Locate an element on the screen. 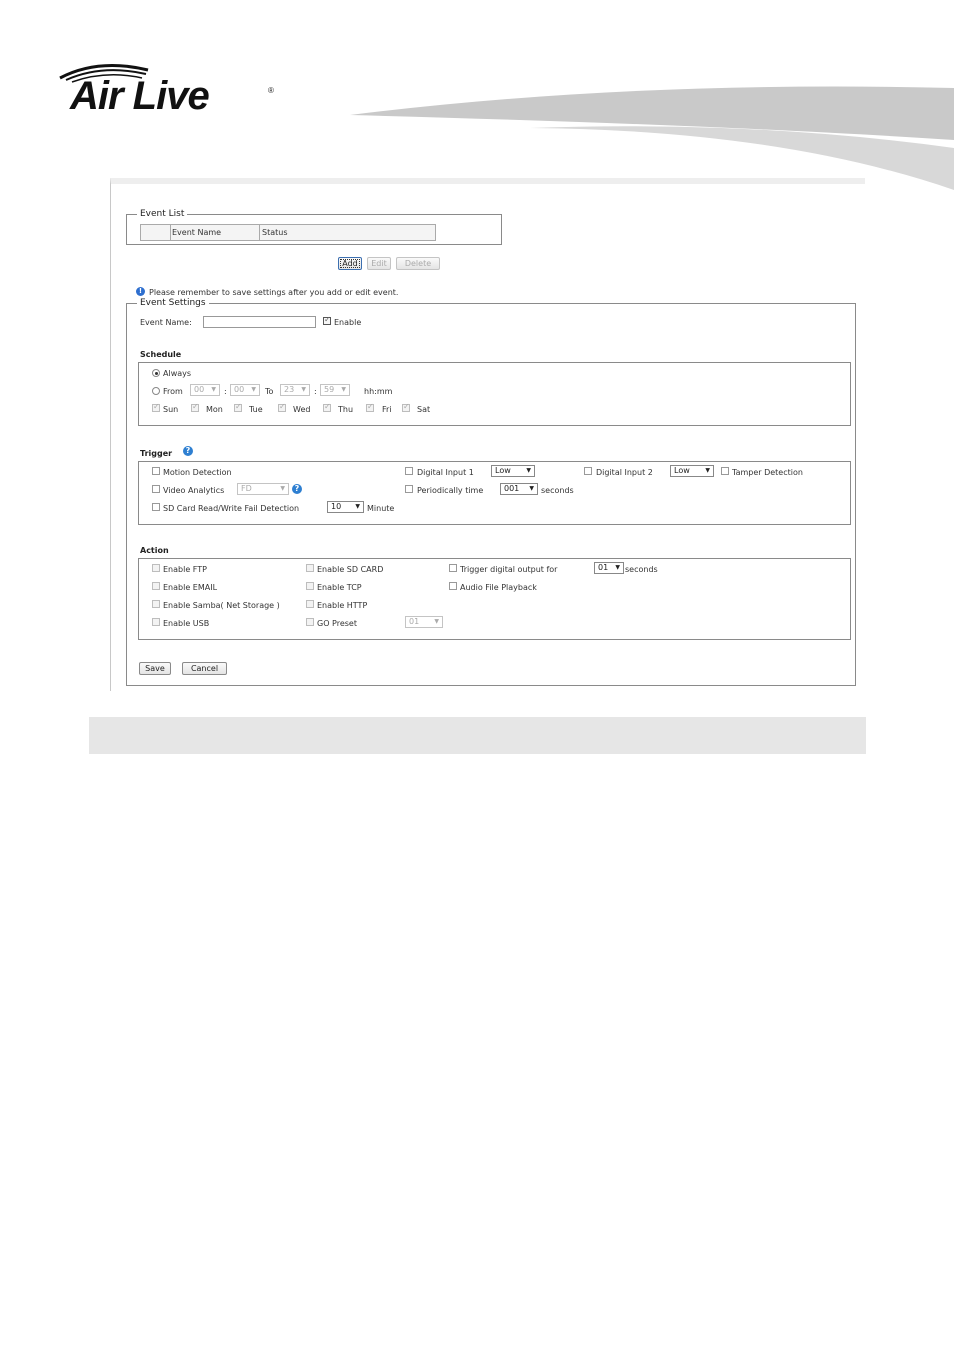  to-minute-value: 59 is located at coordinates (329, 389).